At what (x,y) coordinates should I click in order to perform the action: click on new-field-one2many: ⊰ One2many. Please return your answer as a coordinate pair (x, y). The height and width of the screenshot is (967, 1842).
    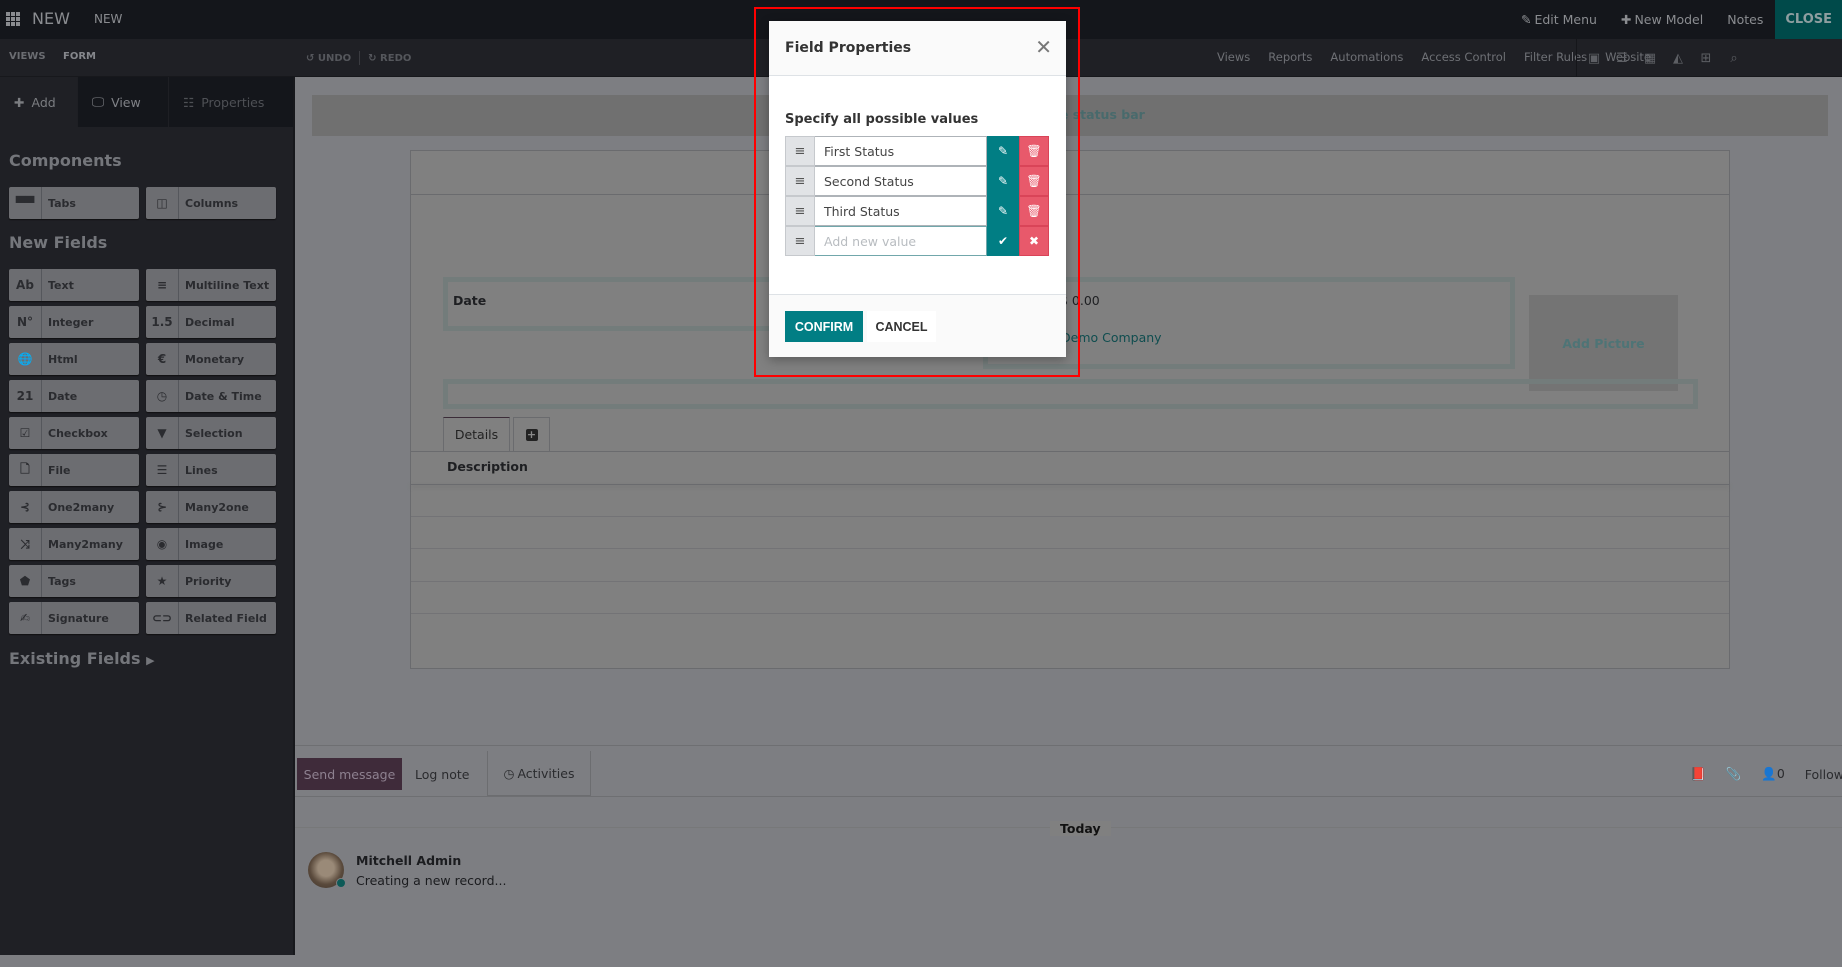
    Looking at the image, I should click on (74, 507).